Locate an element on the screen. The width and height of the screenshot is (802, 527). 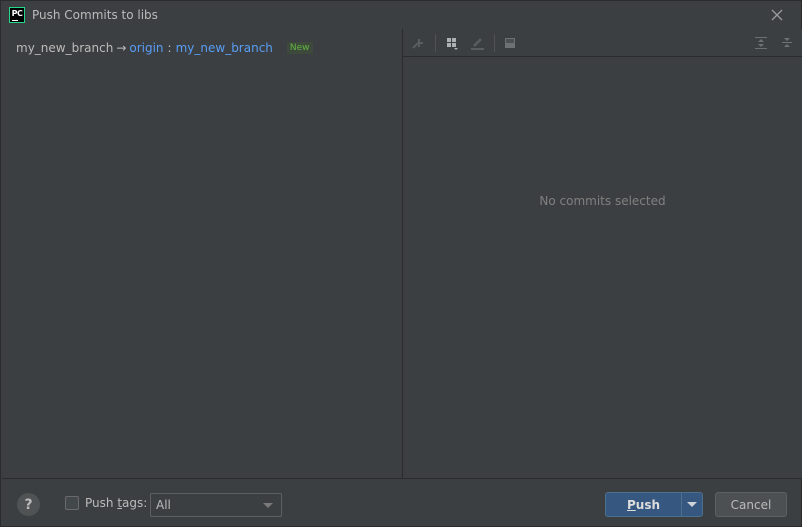
push-split-button: Push is located at coordinates (654, 504).